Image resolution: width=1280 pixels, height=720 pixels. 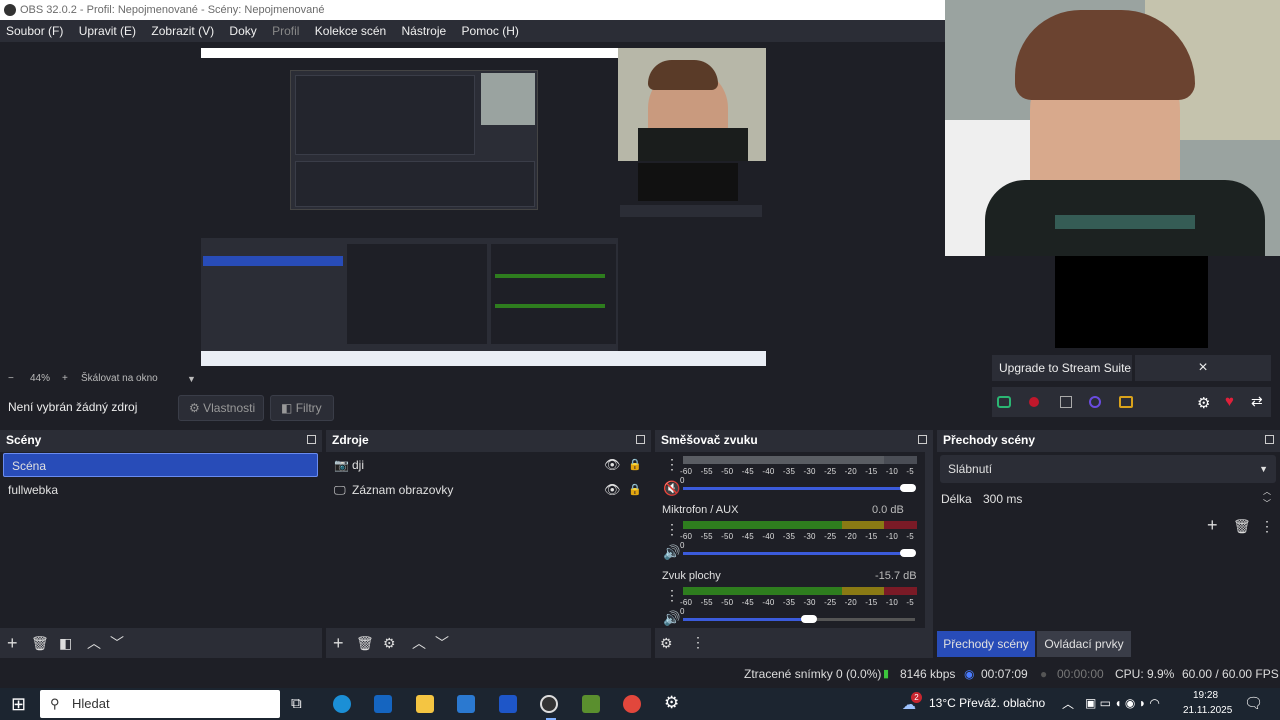 What do you see at coordinates (34, 31) in the screenshot?
I see `menu-file: Soubor (F)` at bounding box center [34, 31].